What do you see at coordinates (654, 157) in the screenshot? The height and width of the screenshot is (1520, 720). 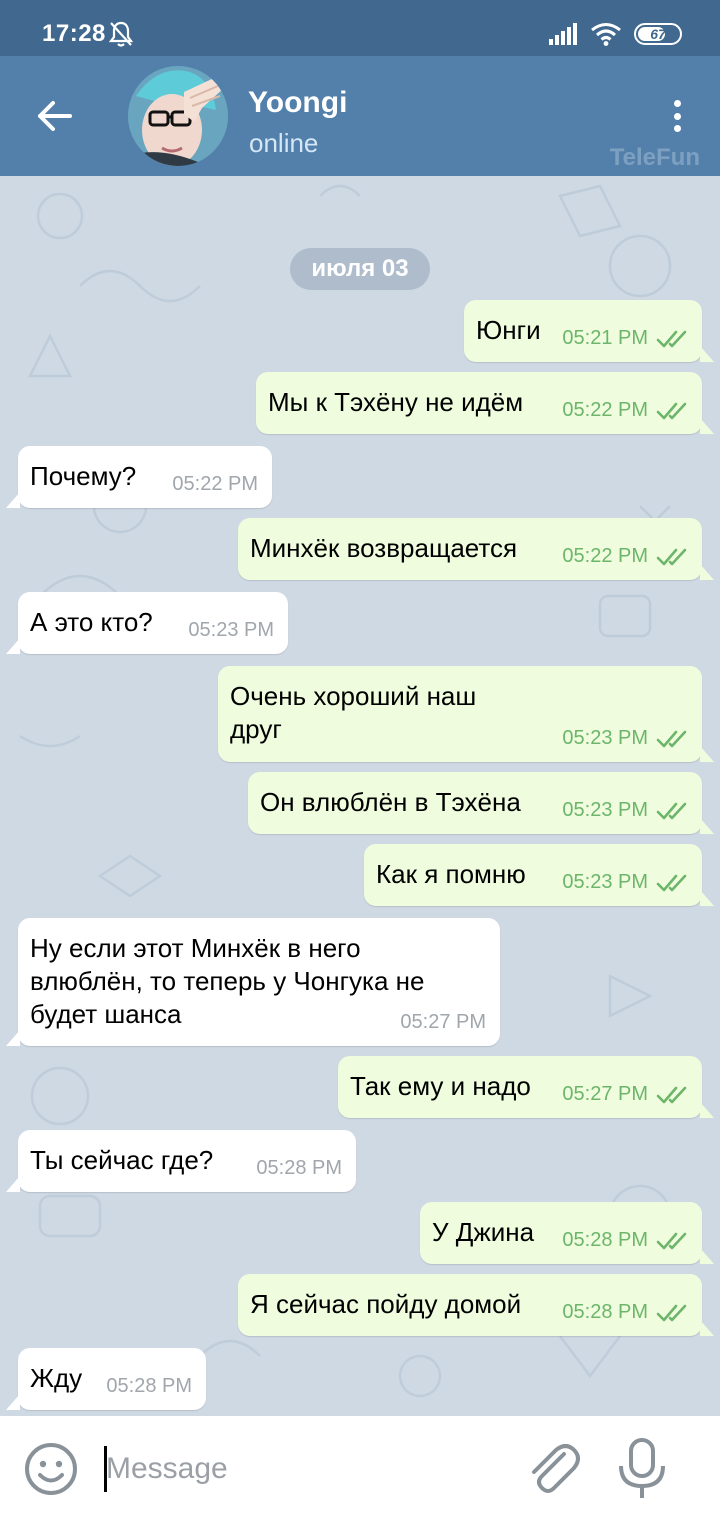 I see `watermark: TeleFun` at bounding box center [654, 157].